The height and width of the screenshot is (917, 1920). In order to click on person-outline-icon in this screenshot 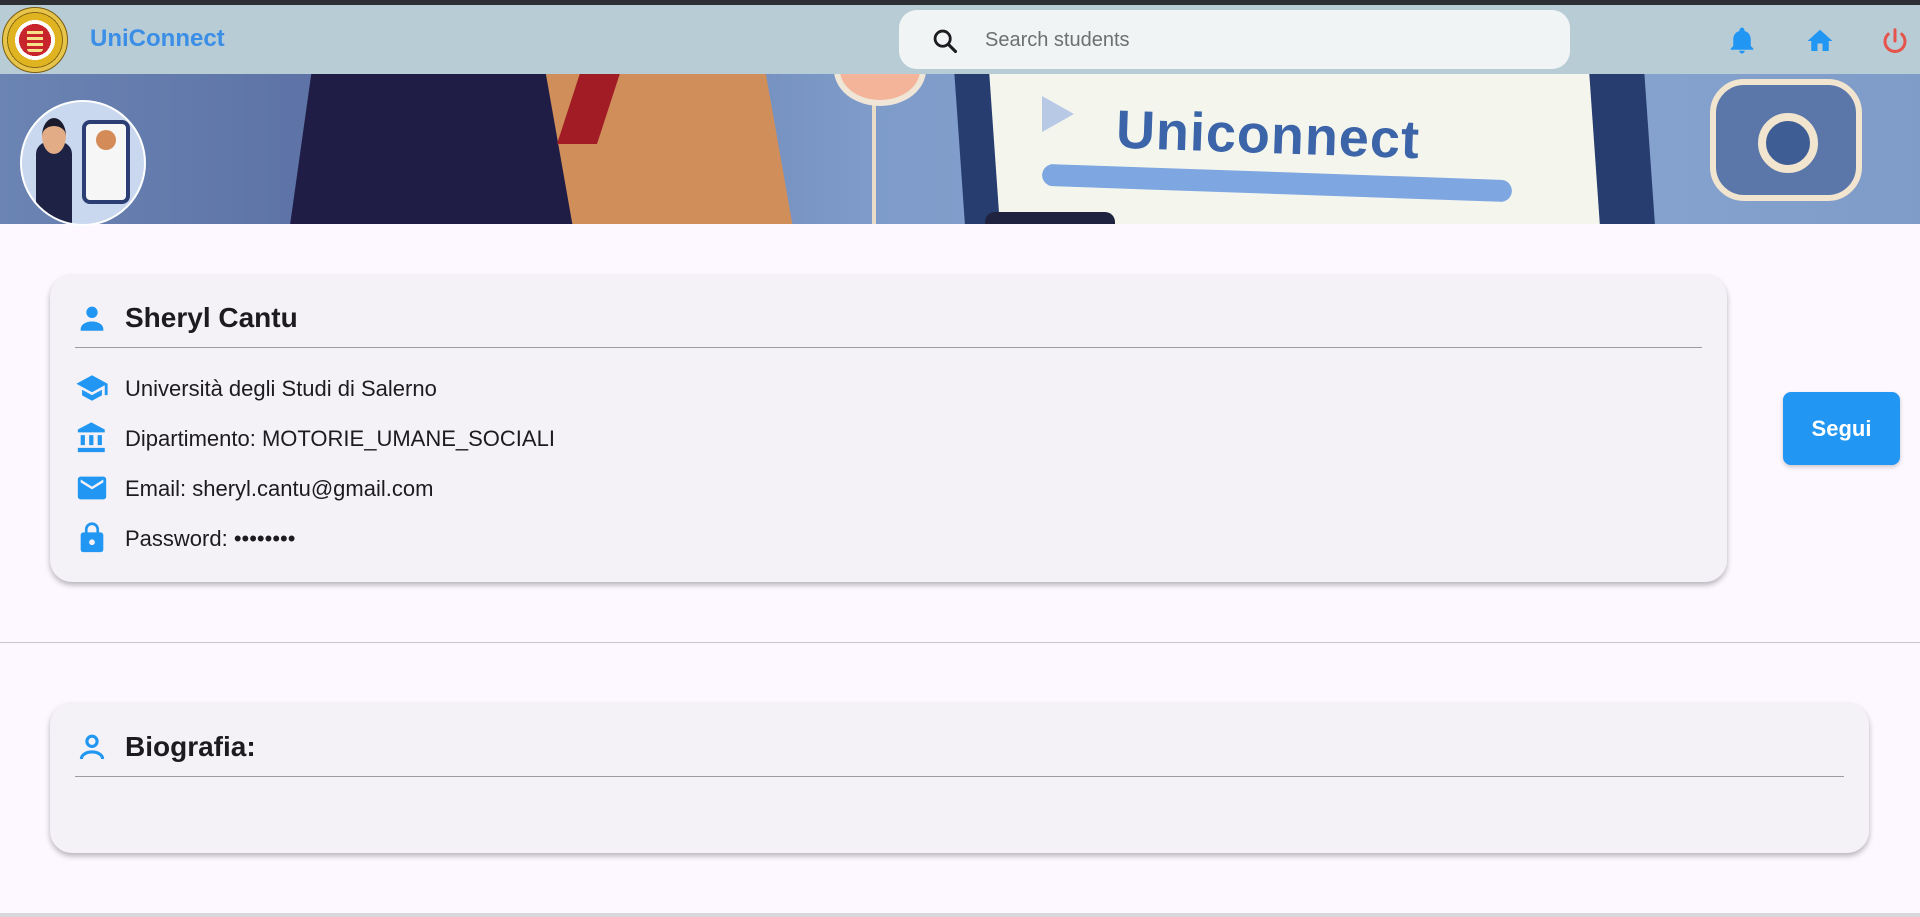, I will do `click(92, 747)`.